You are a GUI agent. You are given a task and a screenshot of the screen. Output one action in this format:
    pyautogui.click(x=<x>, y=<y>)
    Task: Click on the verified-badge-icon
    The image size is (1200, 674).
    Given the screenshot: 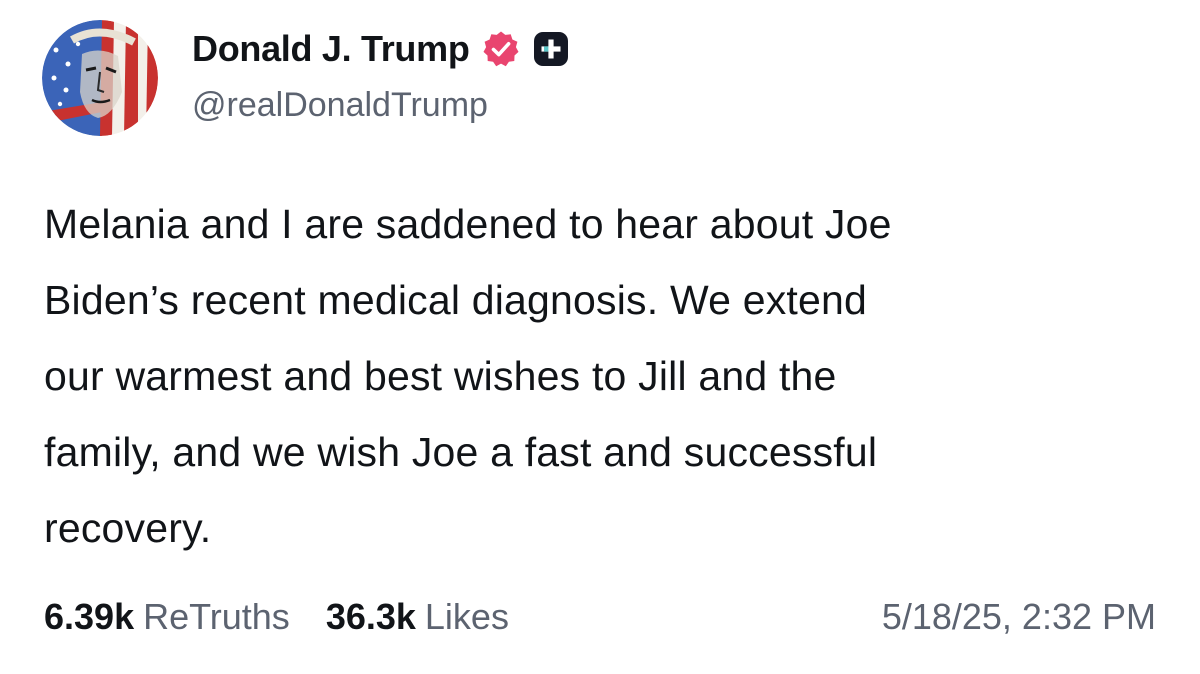 What is the action you would take?
    pyautogui.click(x=501, y=49)
    